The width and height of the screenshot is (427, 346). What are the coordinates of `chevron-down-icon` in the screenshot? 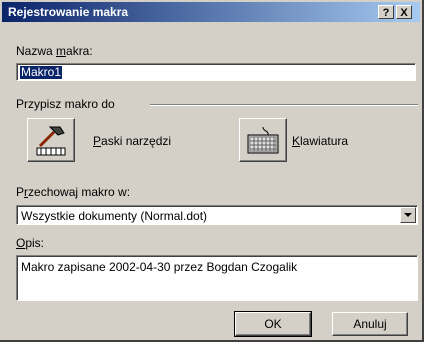 It's located at (408, 215).